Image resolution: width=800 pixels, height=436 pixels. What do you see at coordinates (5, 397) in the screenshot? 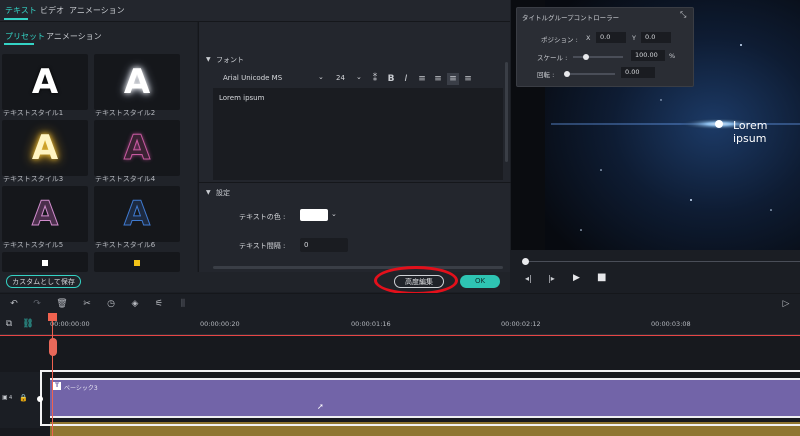
I see `track-type-icon: ▣` at bounding box center [5, 397].